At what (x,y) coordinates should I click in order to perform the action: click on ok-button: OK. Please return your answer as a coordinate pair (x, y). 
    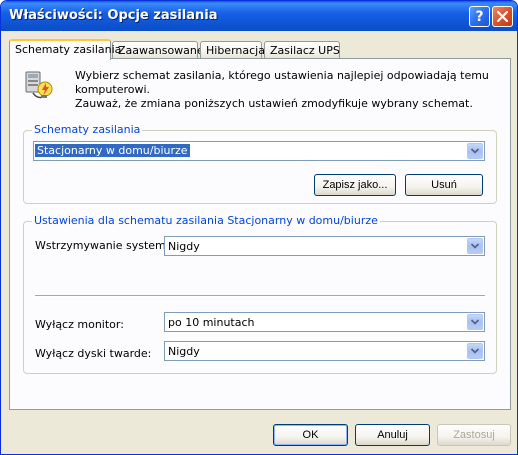
    Looking at the image, I should click on (310, 435).